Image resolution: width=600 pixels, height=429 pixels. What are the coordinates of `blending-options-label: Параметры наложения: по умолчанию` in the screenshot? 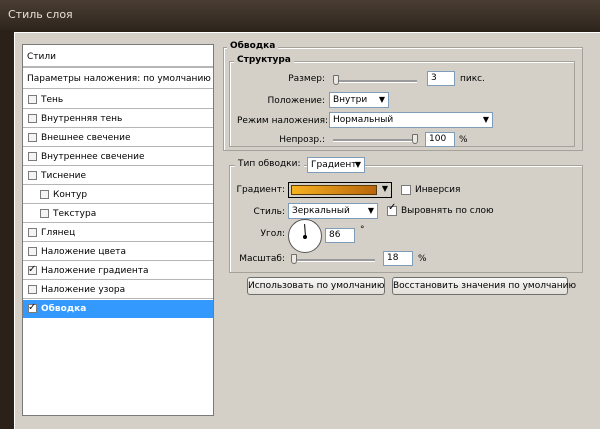 It's located at (119, 79).